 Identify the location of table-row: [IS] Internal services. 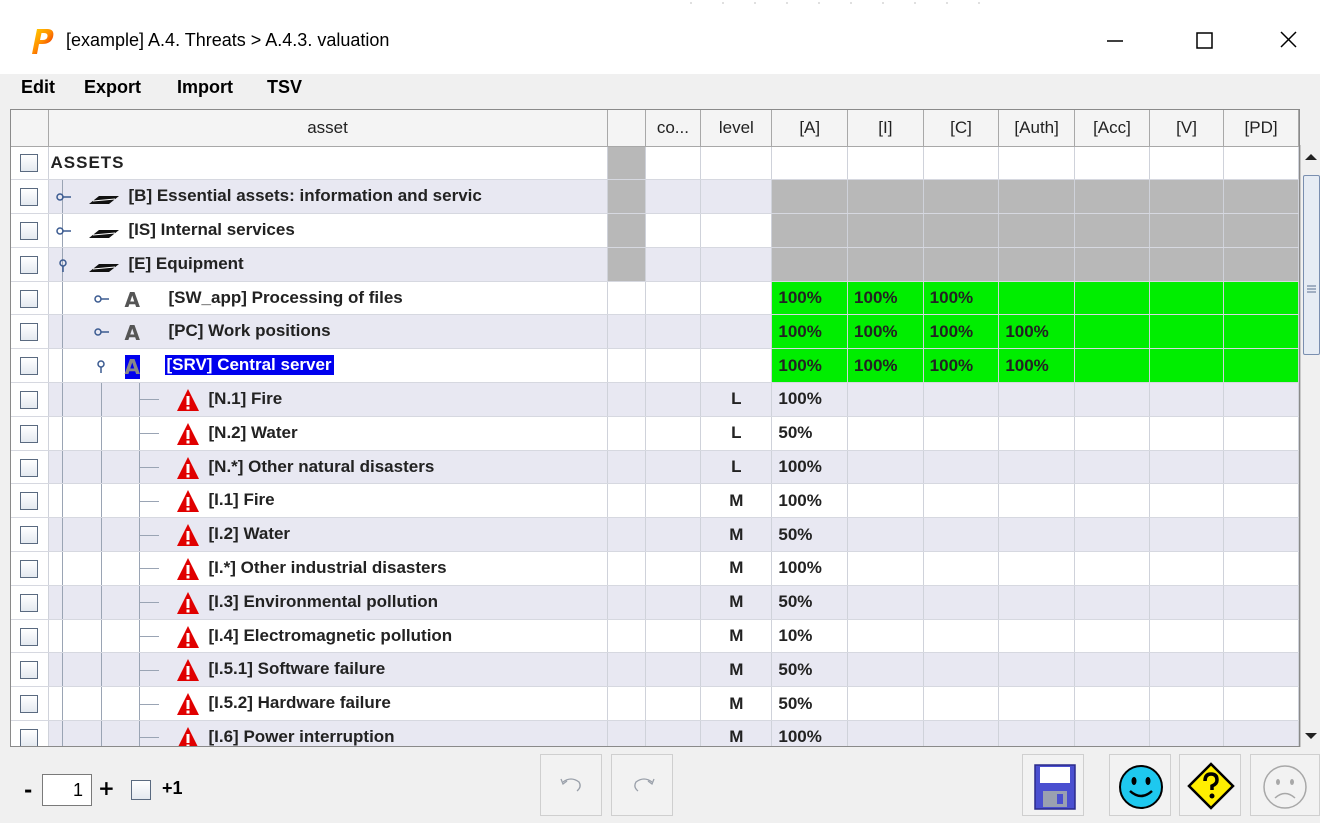
(655, 230).